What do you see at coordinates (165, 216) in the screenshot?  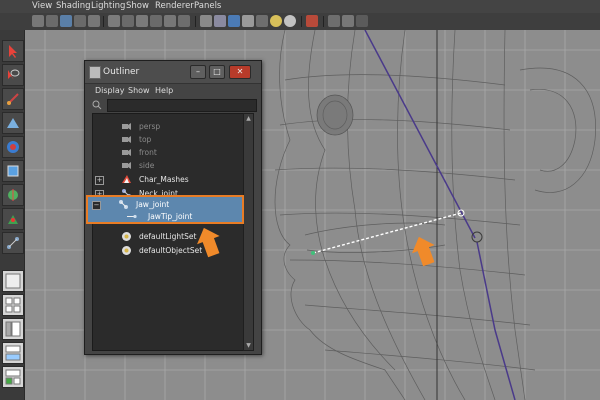 I see `tree-item-jawtip-joint: JawTip_joint` at bounding box center [165, 216].